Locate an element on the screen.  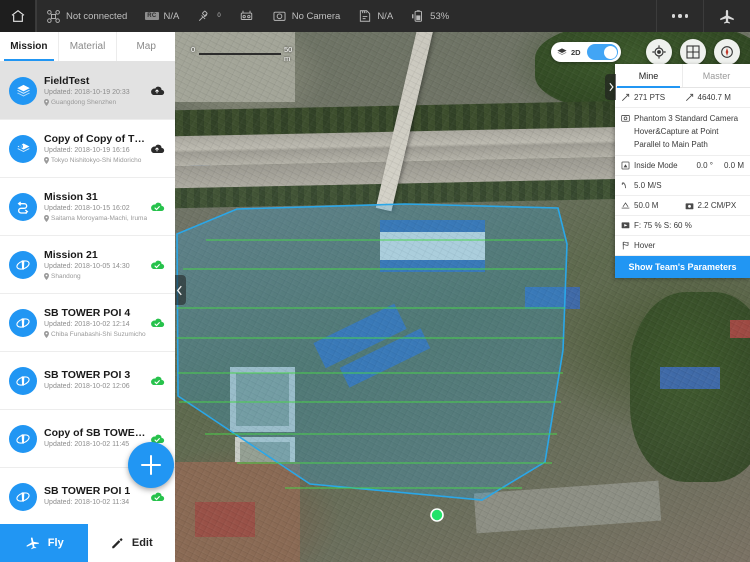
mission-updated: Updated: 2018-10-15 16:02 is located at coordinates (87, 208).